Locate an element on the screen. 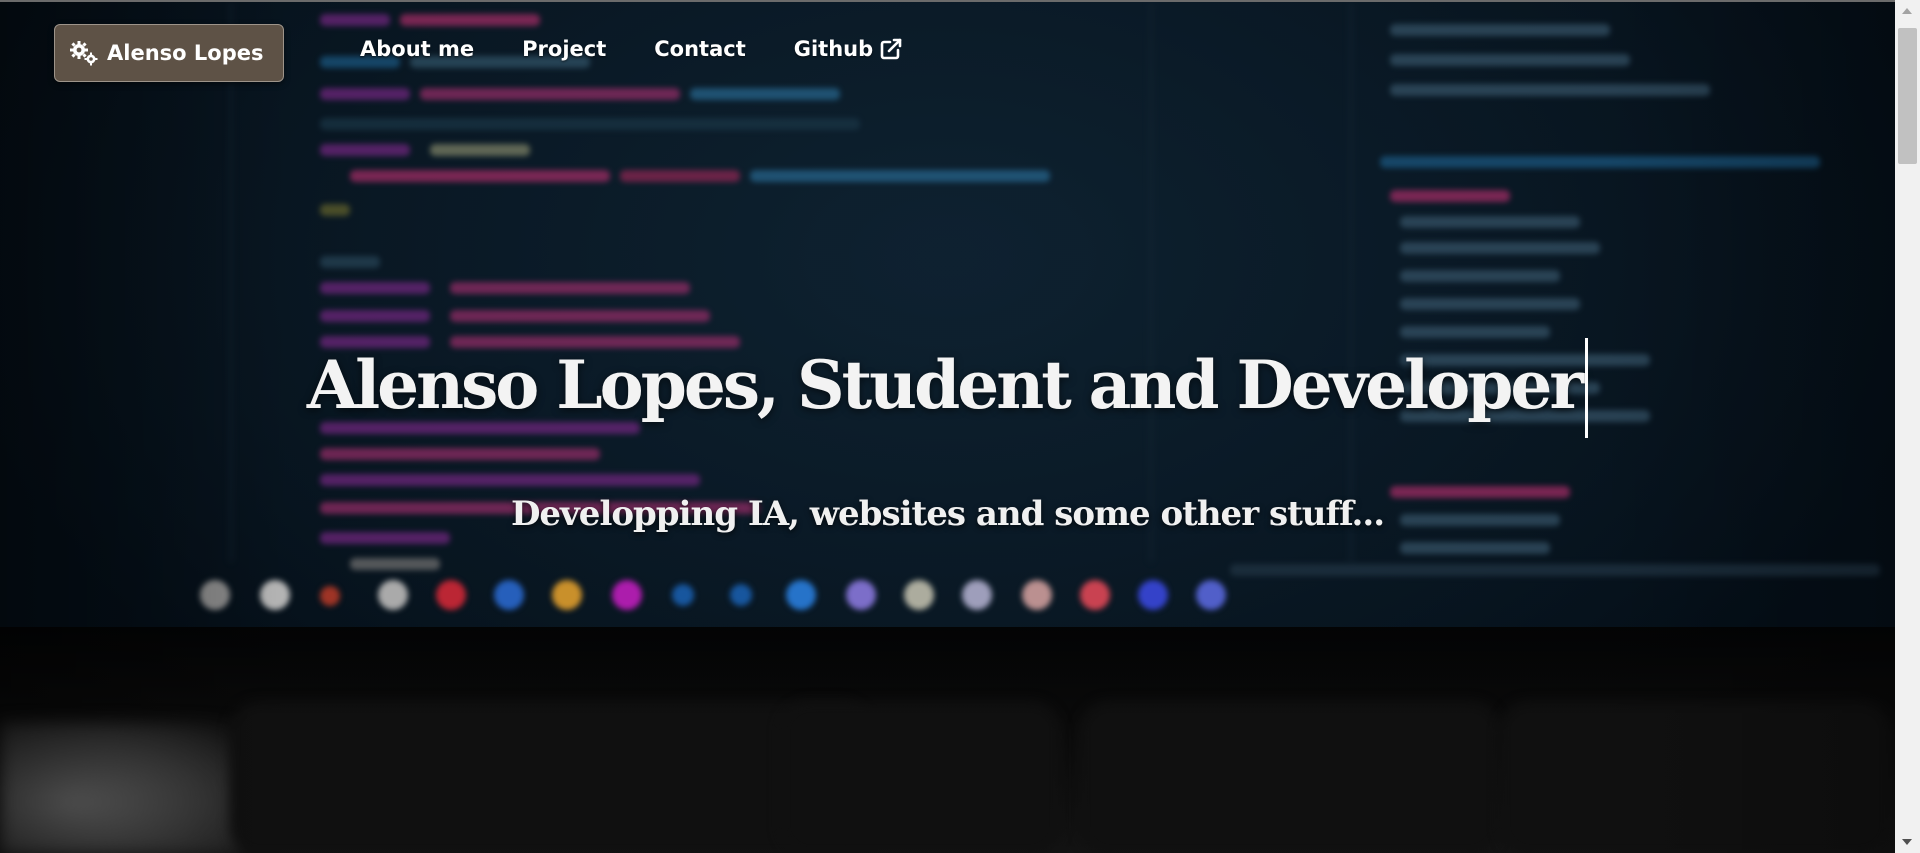 Image resolution: width=1920 pixels, height=853 pixels. hero-title-text: Alenso Lopes, Student and Developer is located at coordinates (945, 385).